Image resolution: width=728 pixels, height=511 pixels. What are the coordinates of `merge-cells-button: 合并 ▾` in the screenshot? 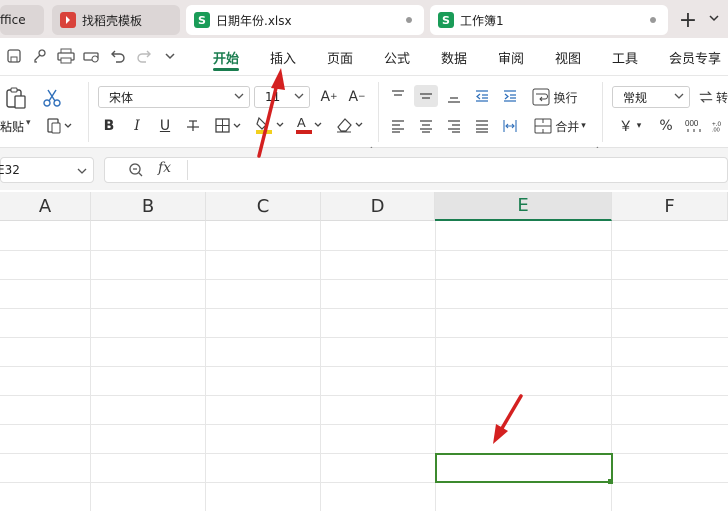 It's located at (560, 126).